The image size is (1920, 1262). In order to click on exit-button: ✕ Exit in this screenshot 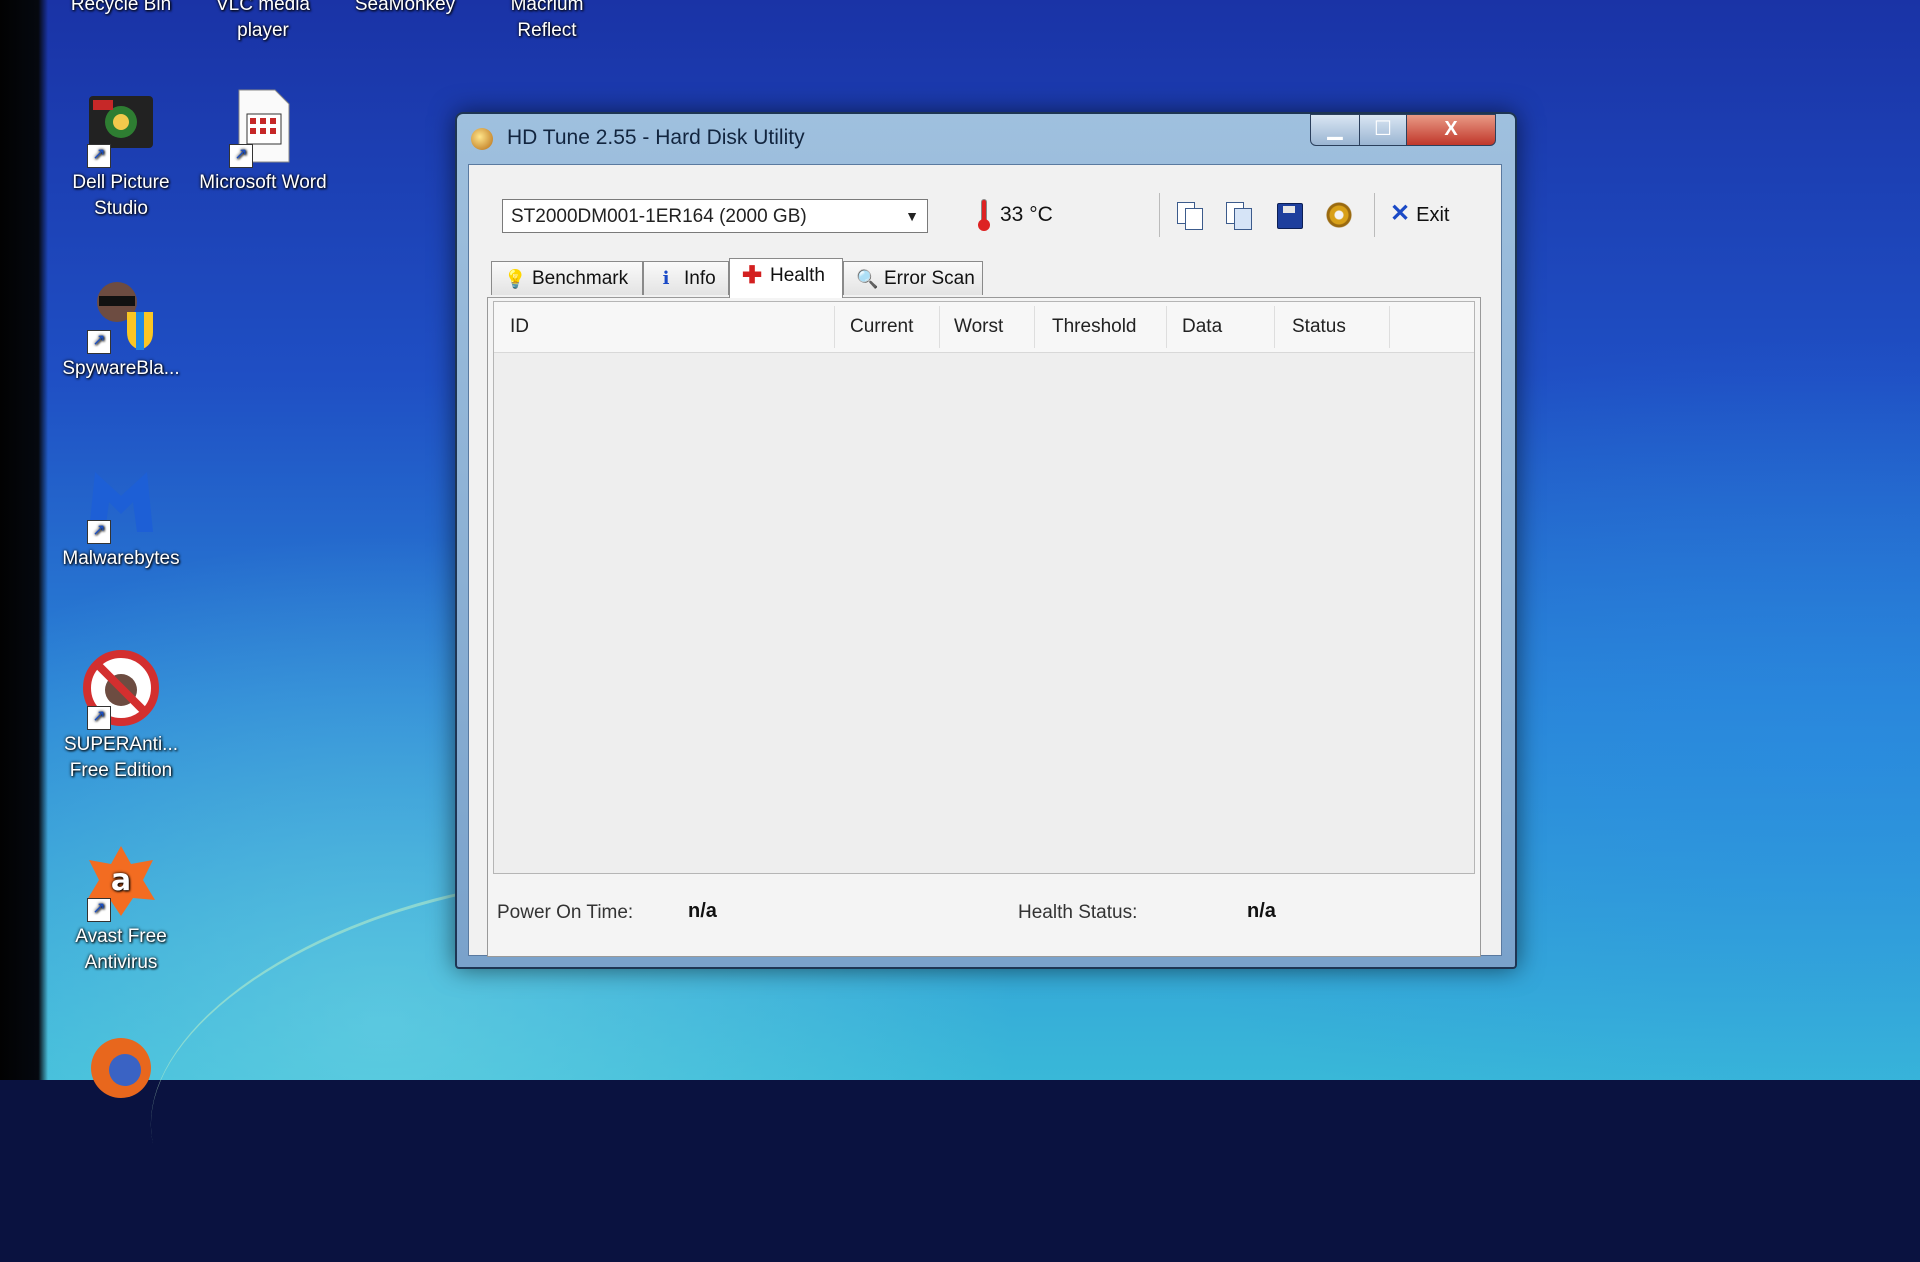, I will do `click(1419, 214)`.